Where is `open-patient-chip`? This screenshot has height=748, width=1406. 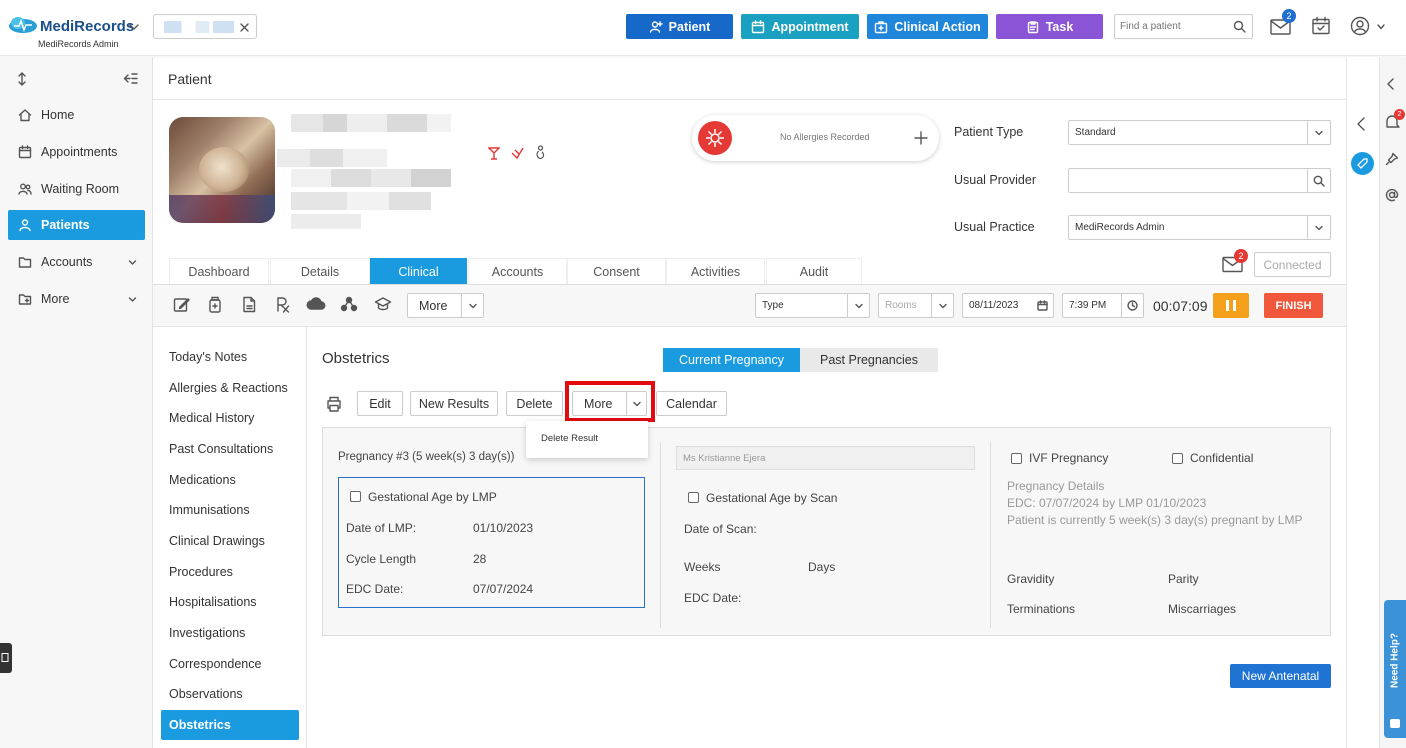 open-patient-chip is located at coordinates (205, 26).